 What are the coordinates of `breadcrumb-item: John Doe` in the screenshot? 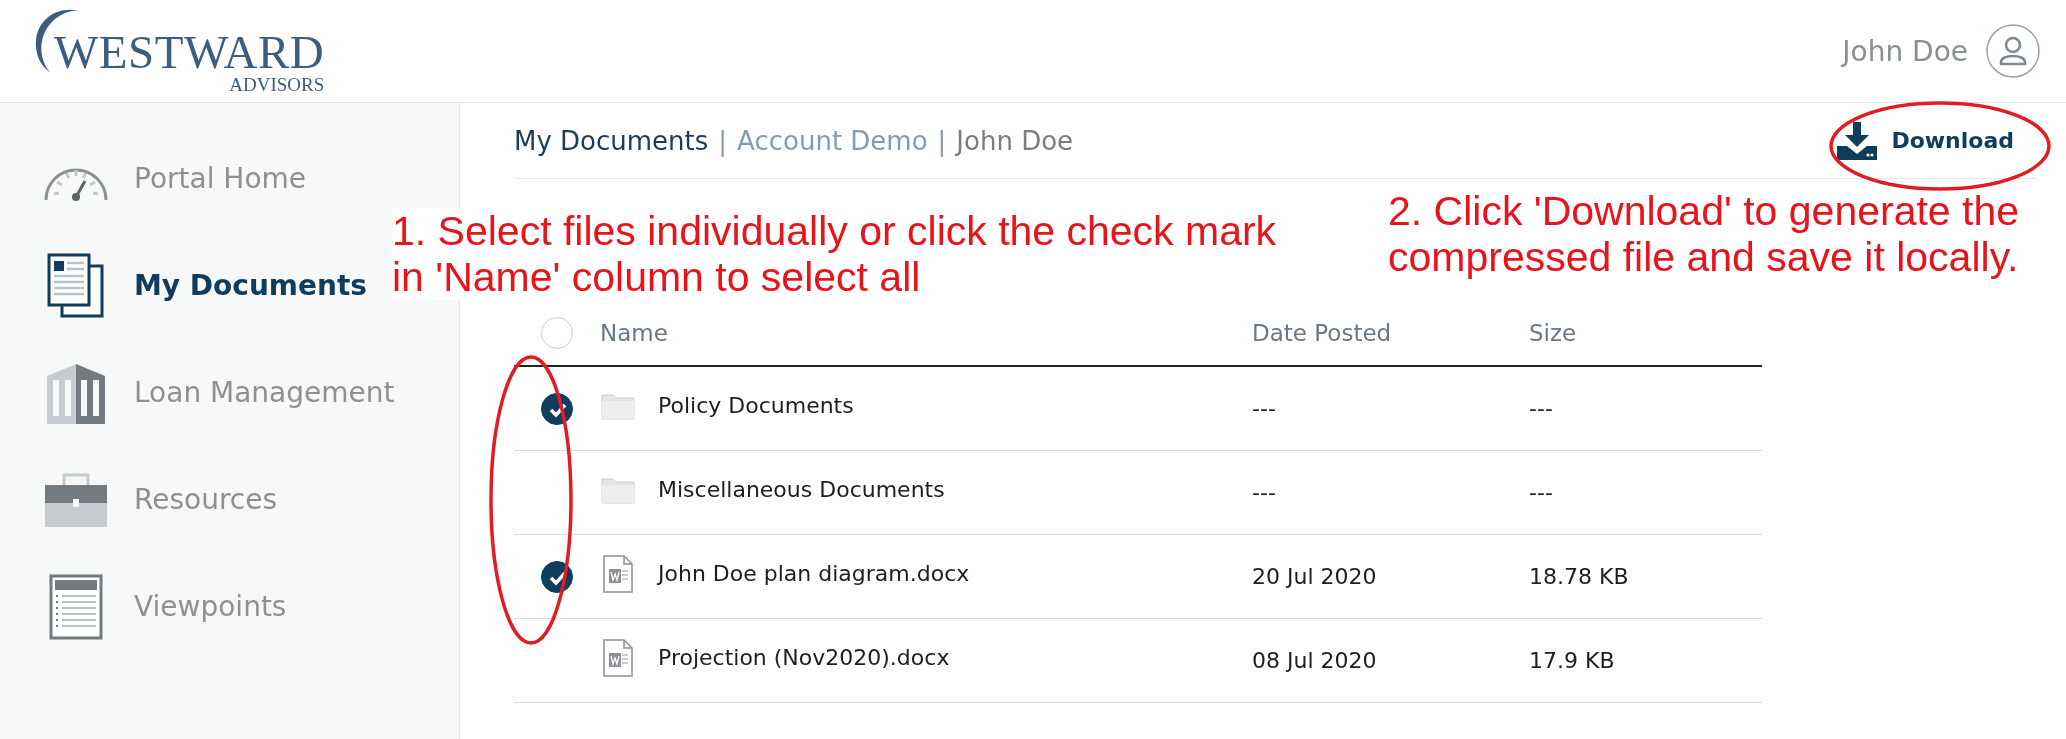 It's located at (1015, 140).